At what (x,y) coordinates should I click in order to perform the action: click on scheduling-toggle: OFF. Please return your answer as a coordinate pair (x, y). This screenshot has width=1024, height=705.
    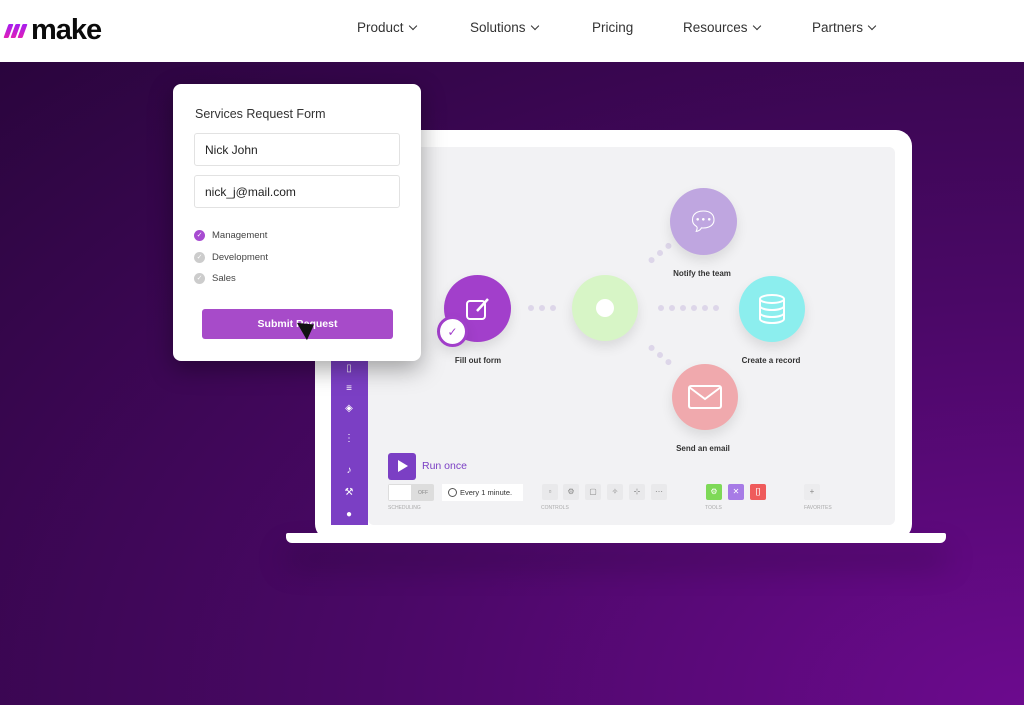
    Looking at the image, I should click on (411, 492).